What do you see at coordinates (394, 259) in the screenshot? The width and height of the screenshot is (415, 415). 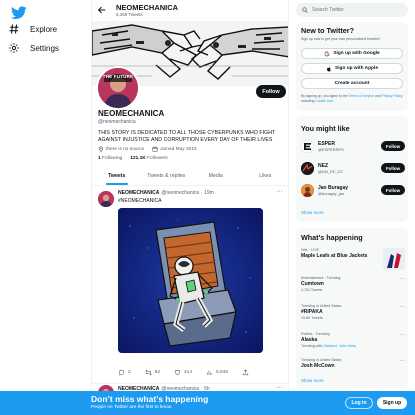 I see `trend-thumbnail` at bounding box center [394, 259].